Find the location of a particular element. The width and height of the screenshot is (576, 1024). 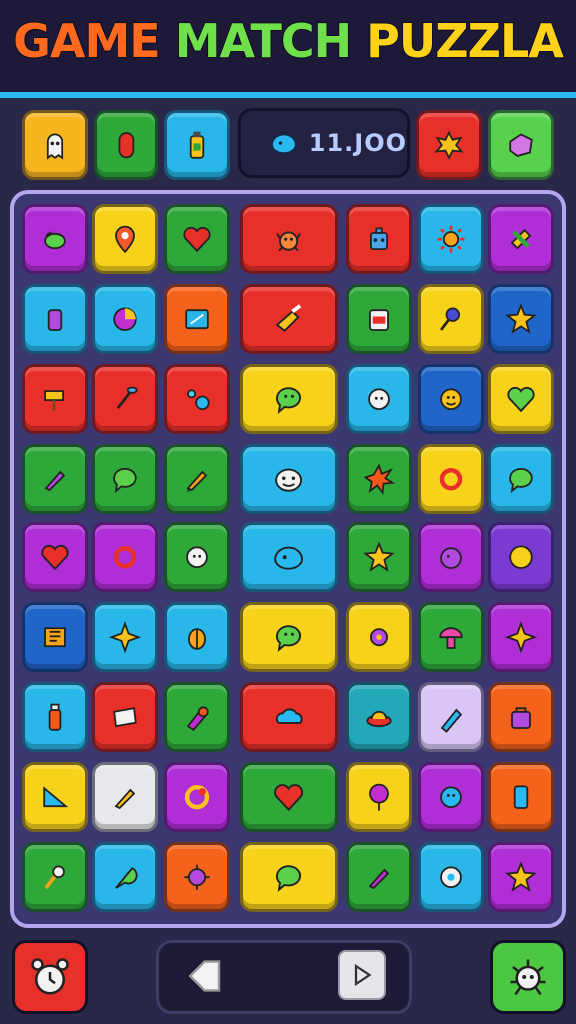

ring-icon is located at coordinates (125, 557).